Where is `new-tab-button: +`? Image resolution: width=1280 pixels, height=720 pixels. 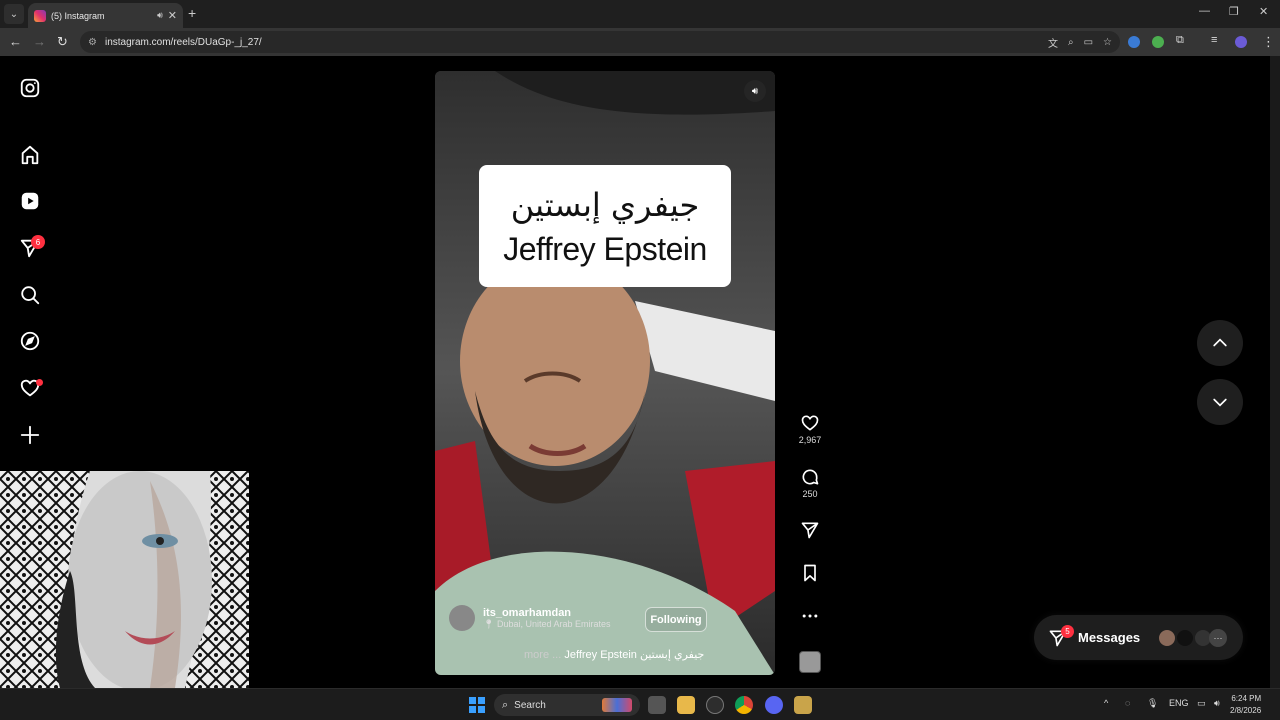
new-tab-button: + is located at coordinates (192, 13).